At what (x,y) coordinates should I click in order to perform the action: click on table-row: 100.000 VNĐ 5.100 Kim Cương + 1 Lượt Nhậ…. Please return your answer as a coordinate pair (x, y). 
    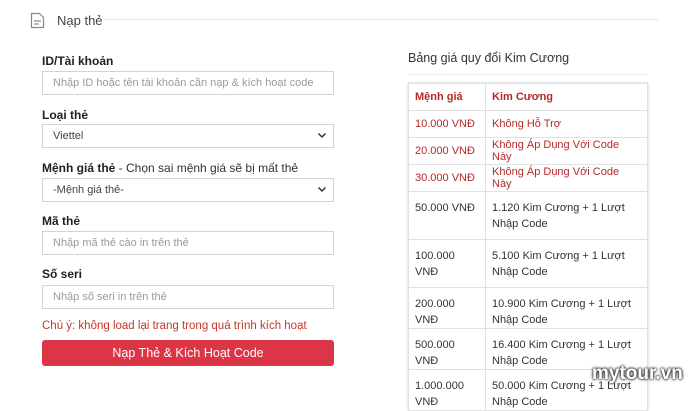
    Looking at the image, I should click on (528, 263).